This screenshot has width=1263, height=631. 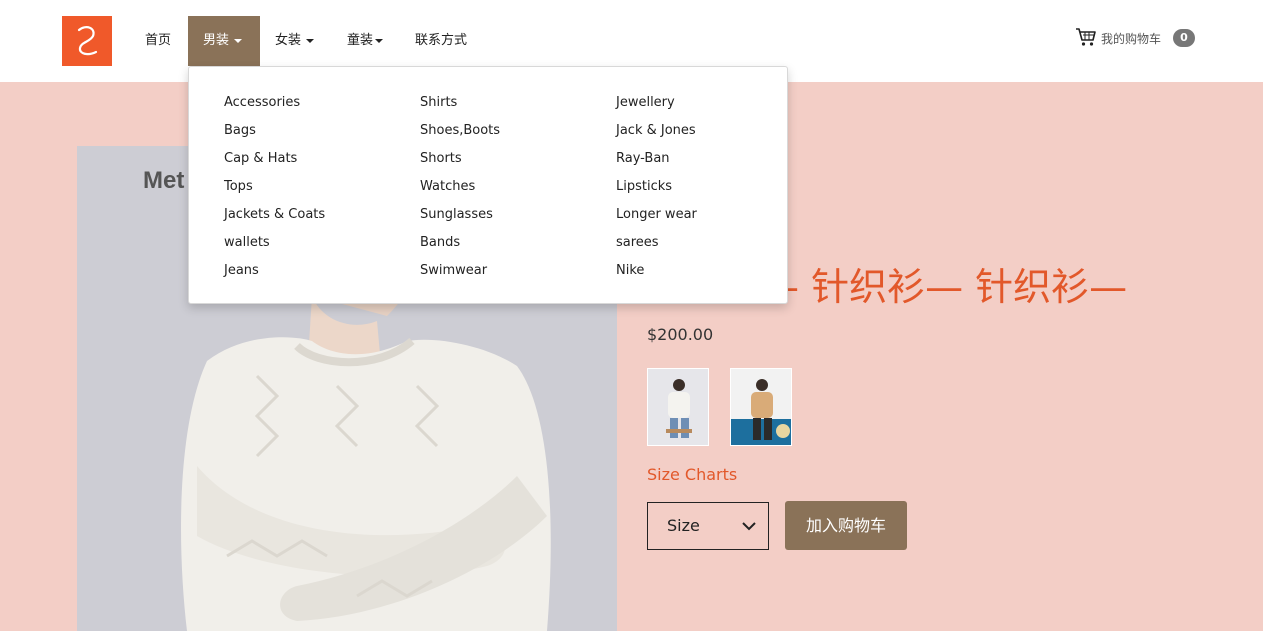 I want to click on chevron-down-icon, so click(x=749, y=526).